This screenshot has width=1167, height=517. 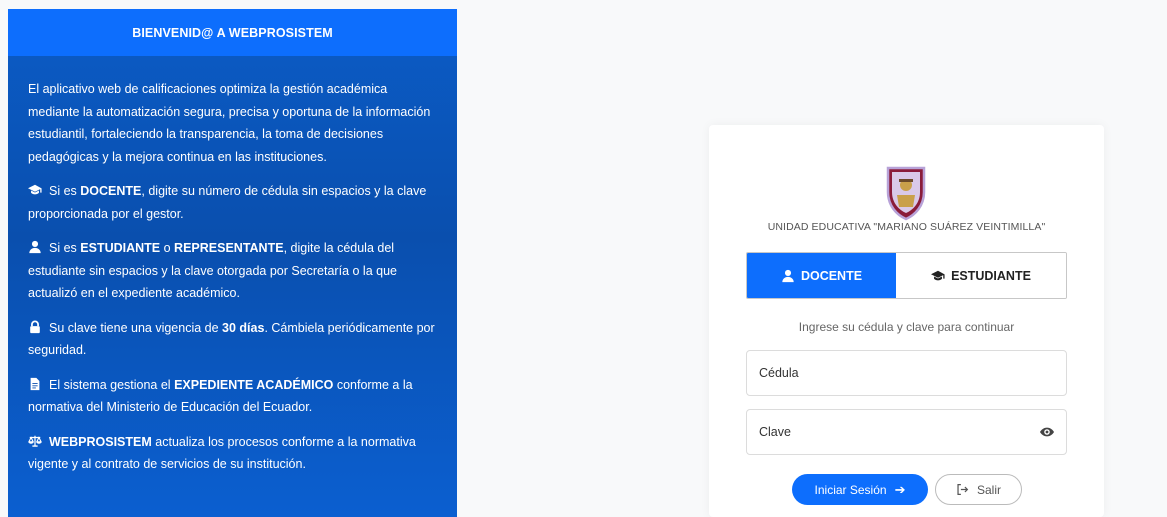 I want to click on tab-estudiante: ESTUDIANTE, so click(x=981, y=275).